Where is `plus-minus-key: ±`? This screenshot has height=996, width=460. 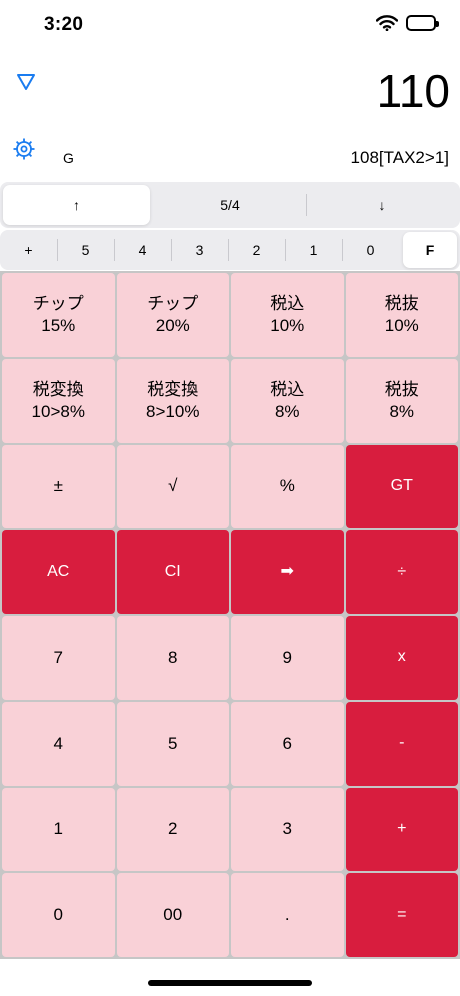 plus-minus-key: ± is located at coordinates (58, 486).